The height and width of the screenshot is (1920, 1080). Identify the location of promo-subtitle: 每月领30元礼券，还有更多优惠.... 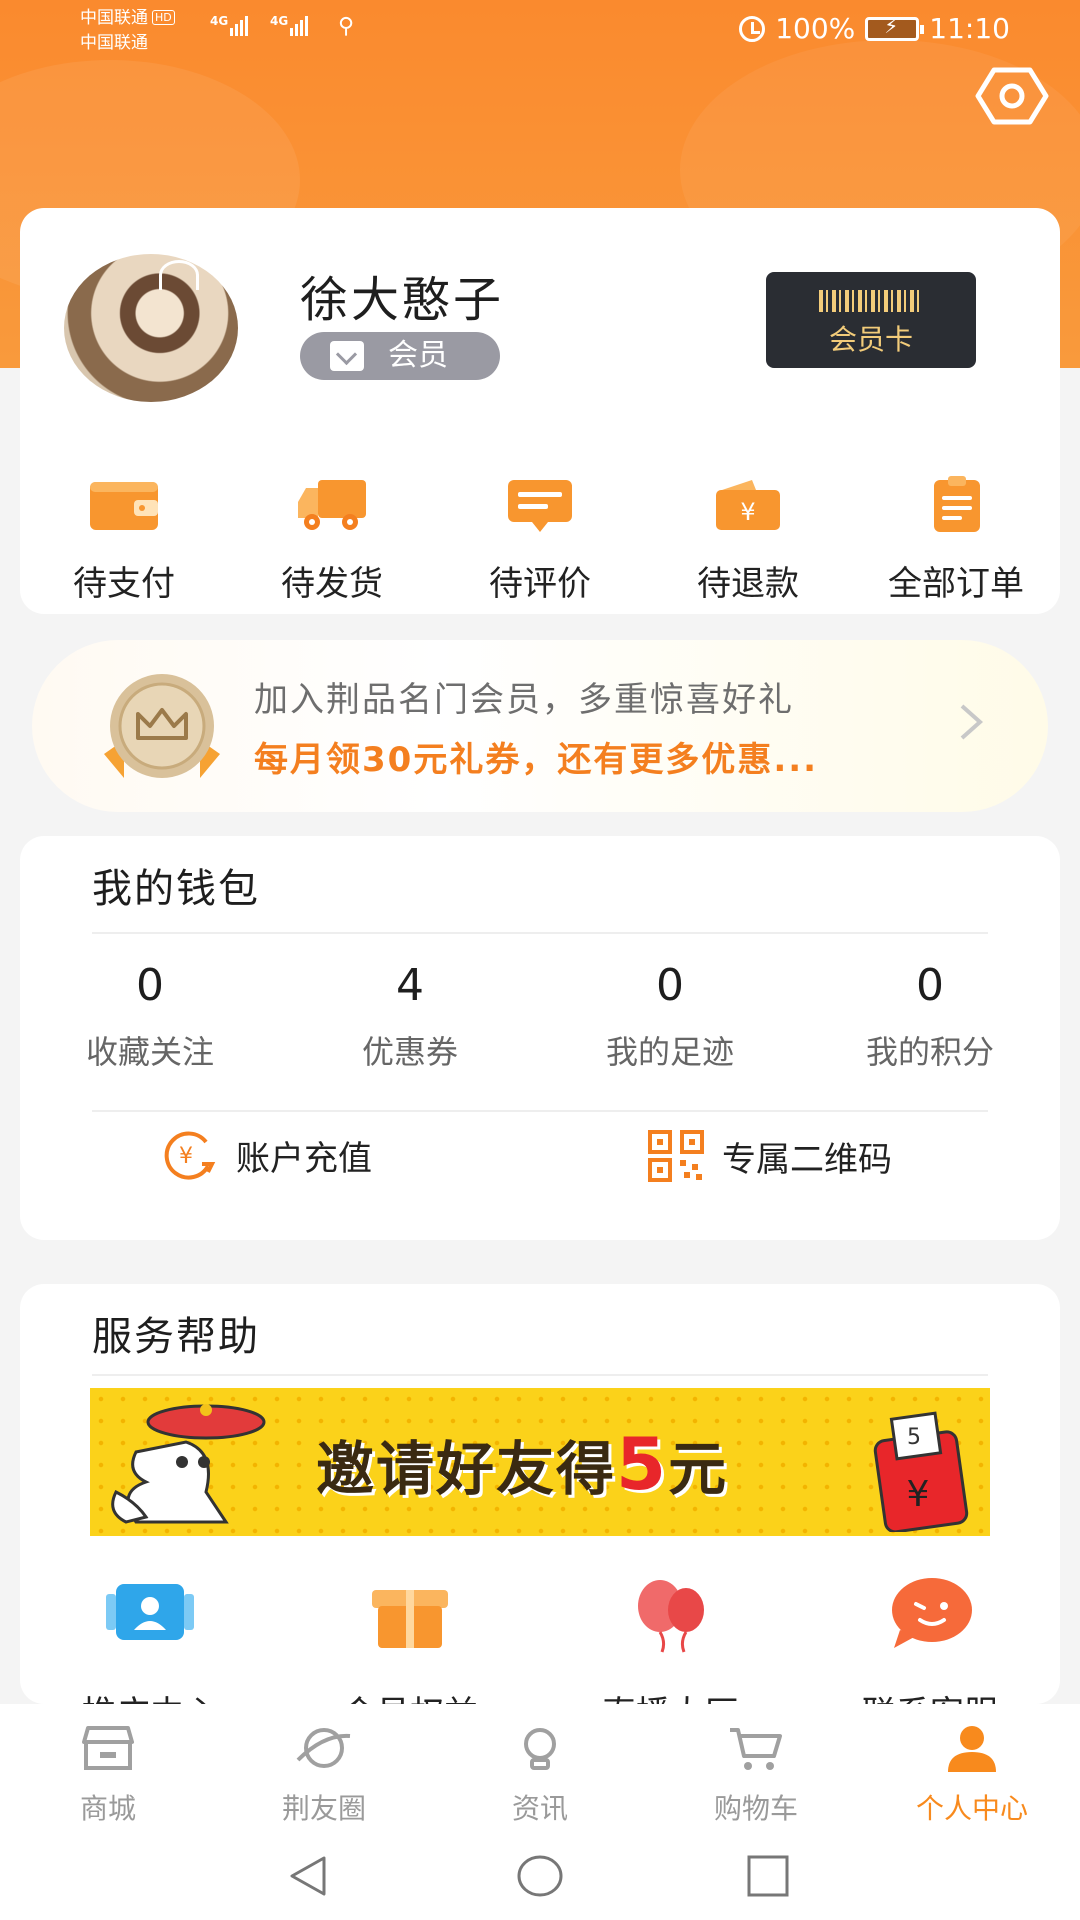
(536, 760).